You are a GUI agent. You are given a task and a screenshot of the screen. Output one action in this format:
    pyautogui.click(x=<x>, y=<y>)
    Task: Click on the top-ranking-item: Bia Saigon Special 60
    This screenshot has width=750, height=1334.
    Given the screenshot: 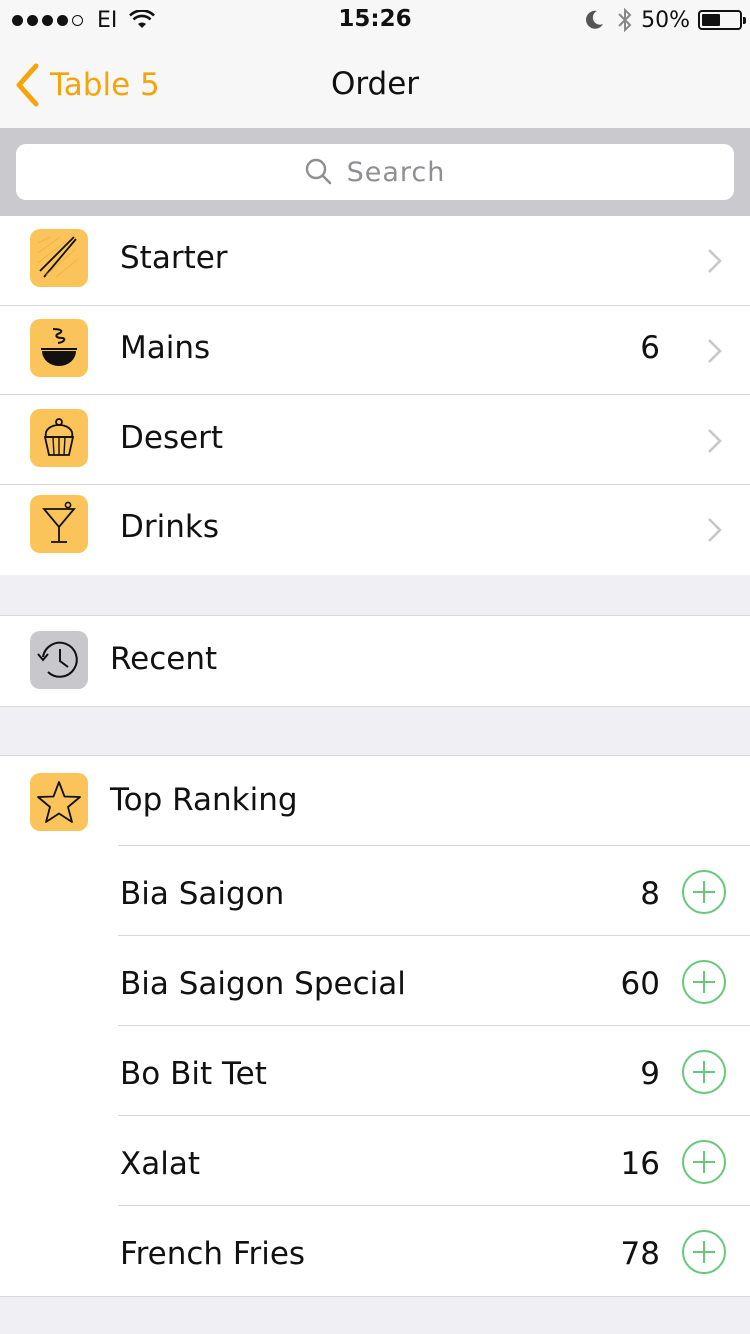 What is the action you would take?
    pyautogui.click(x=375, y=981)
    